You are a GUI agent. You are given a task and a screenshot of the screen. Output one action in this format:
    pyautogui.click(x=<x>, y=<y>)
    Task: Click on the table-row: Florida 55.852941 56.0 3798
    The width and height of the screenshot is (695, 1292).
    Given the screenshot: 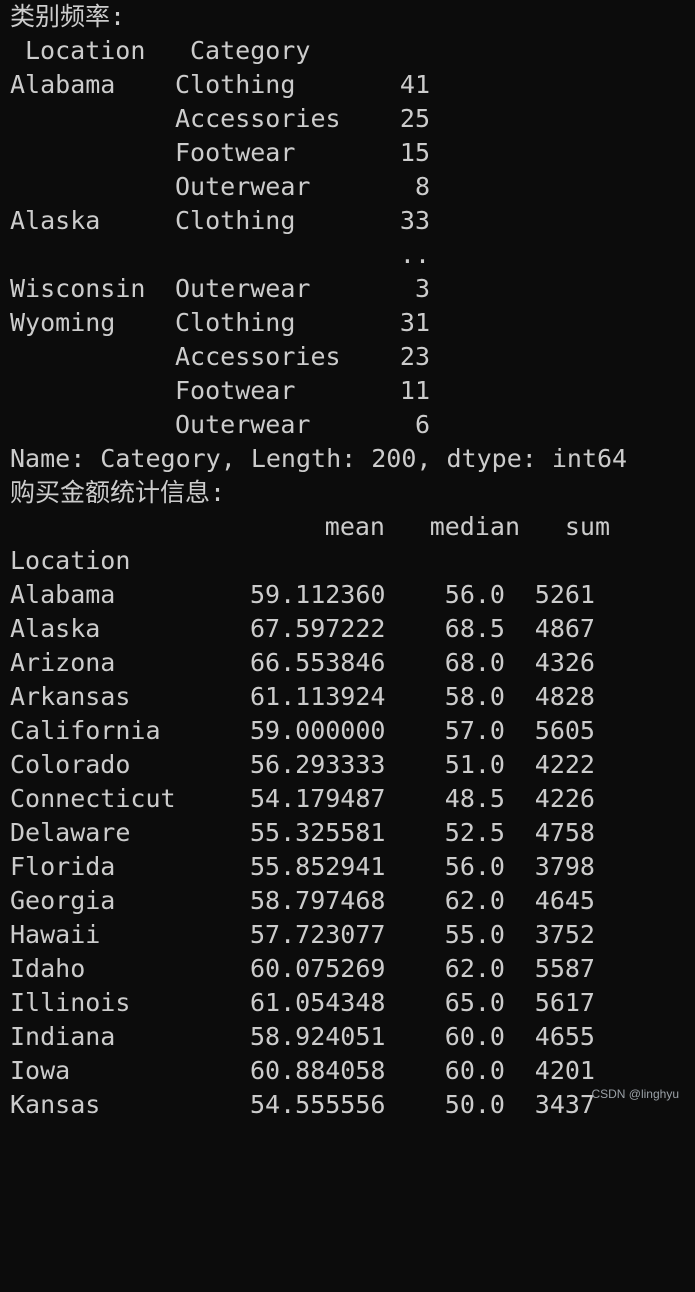 What is the action you would take?
    pyautogui.click(x=350, y=867)
    